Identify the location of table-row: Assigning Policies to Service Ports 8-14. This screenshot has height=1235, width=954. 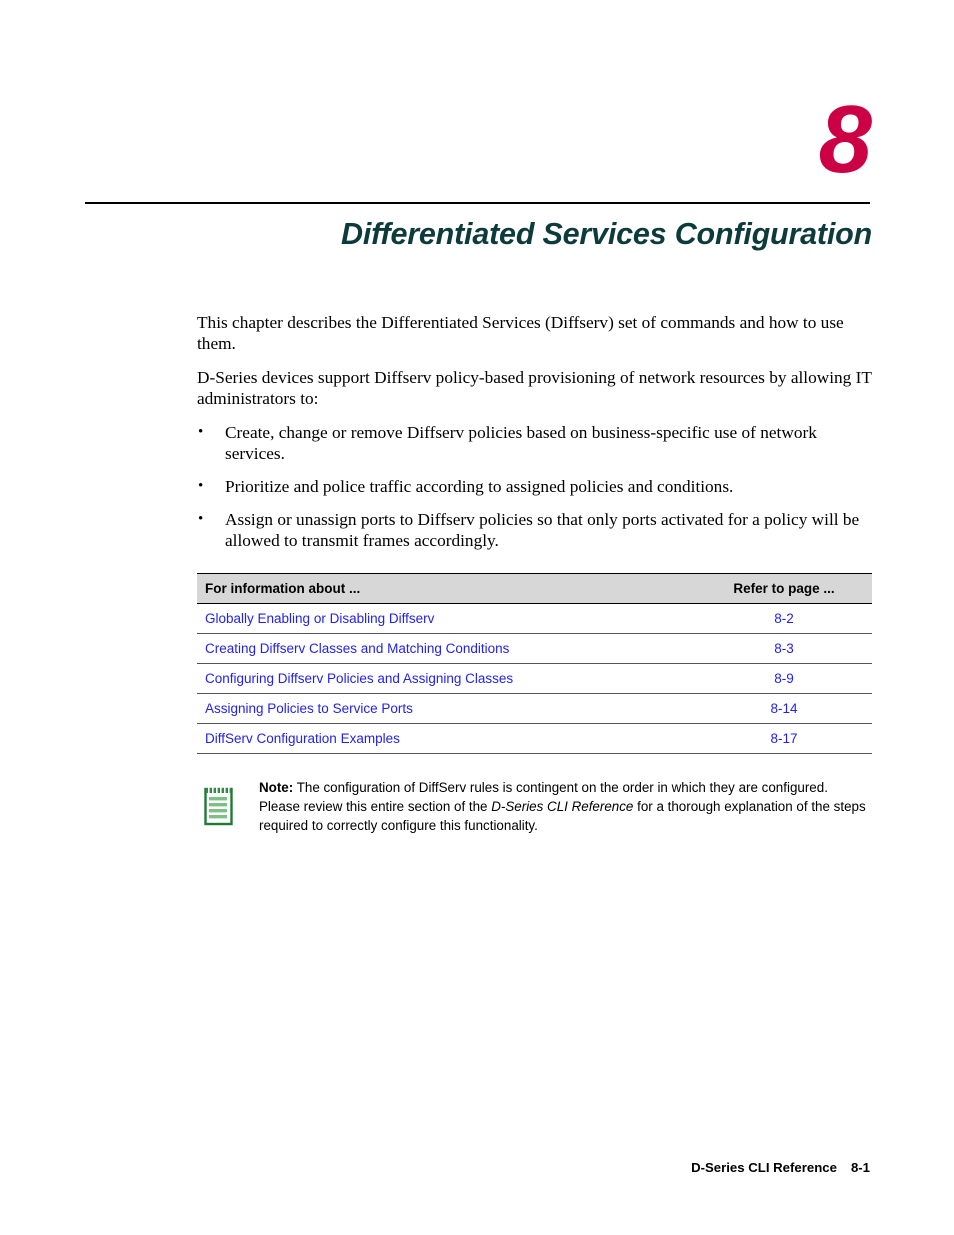
(534, 708).